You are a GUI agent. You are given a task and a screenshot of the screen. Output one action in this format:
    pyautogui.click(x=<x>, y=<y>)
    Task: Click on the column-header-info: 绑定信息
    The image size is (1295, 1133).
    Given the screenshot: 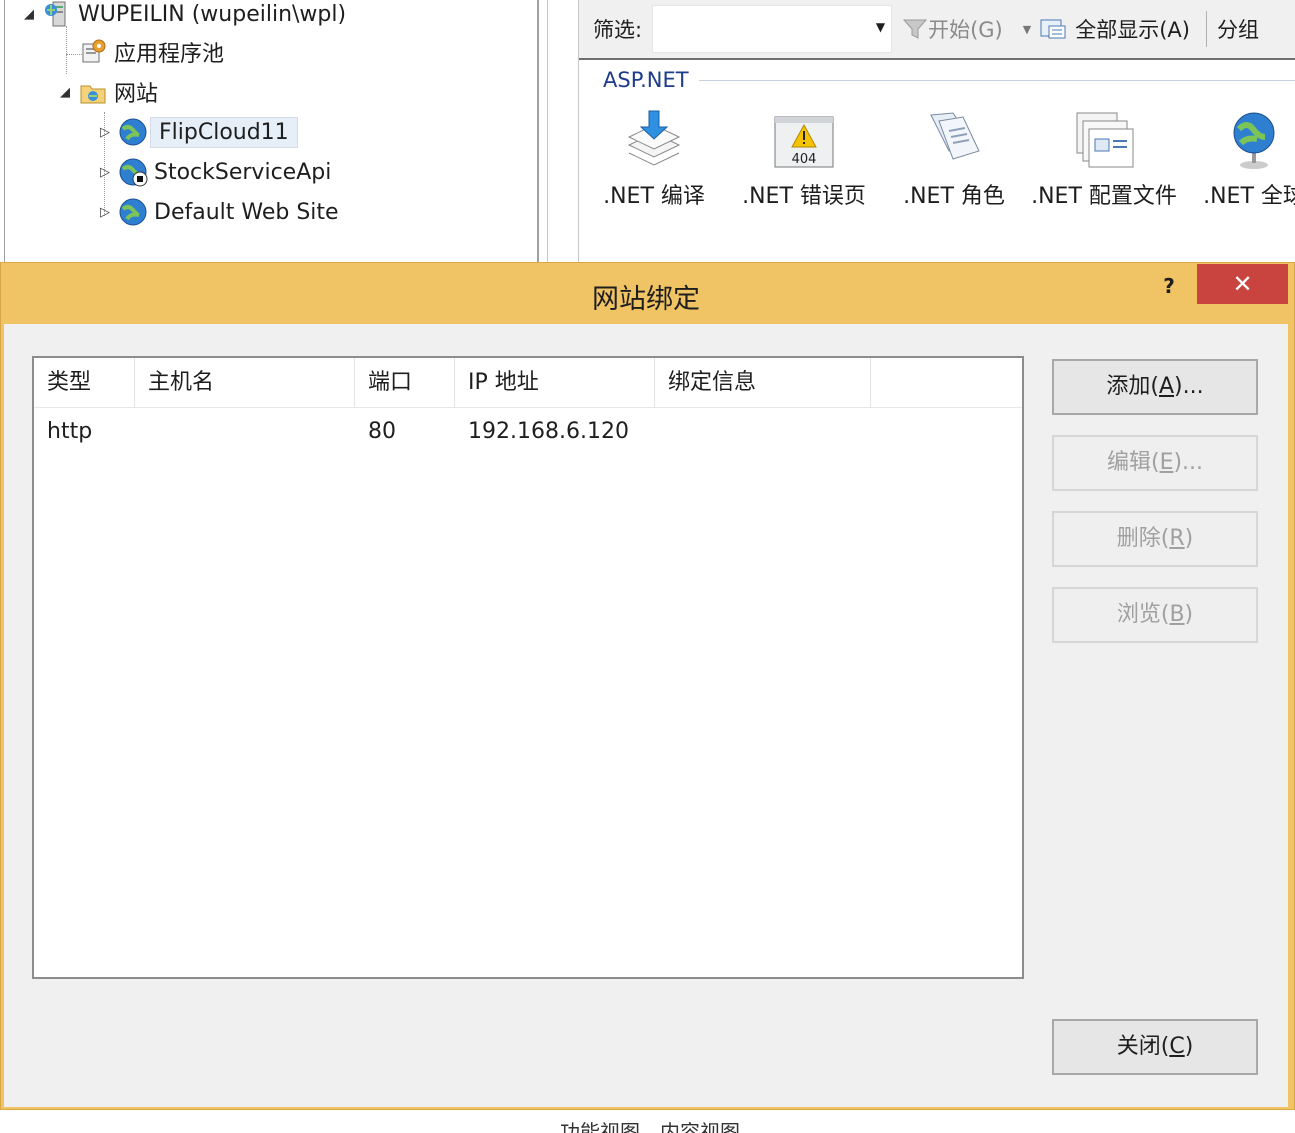 What is the action you would take?
    pyautogui.click(x=763, y=383)
    